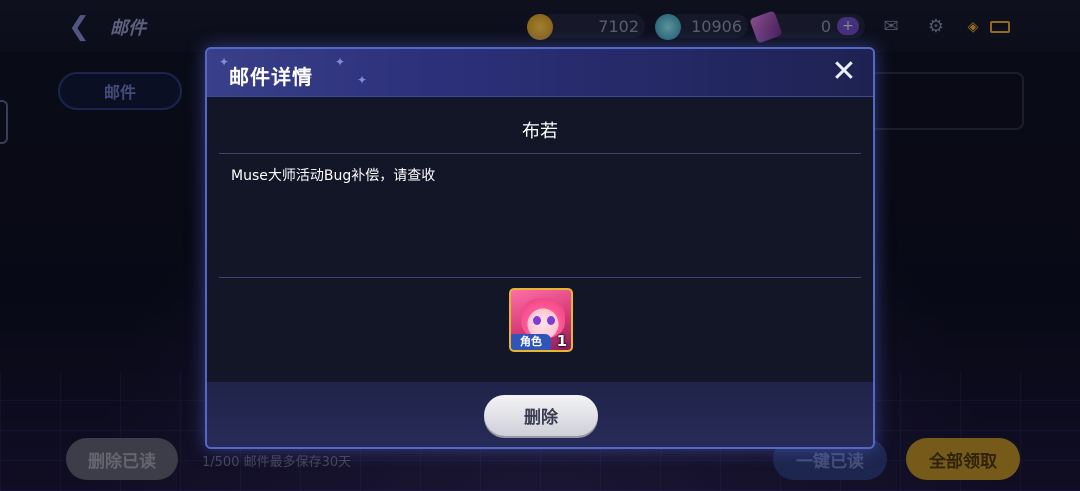  What do you see at coordinates (333, 176) in the screenshot?
I see `mail-message: Muse大师活动Bug补偿，请查收` at bounding box center [333, 176].